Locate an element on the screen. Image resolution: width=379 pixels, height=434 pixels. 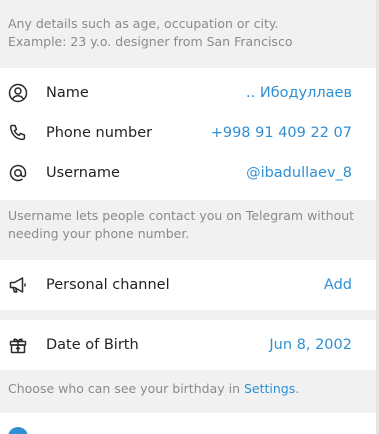
username-row: Username @ibadullaev_8 is located at coordinates (188, 173).